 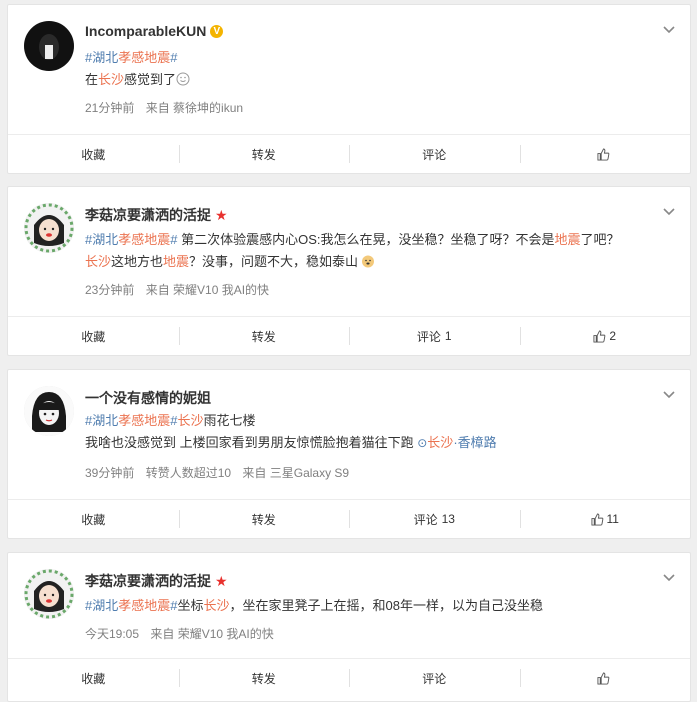 I want to click on post-meta: 23分钟前 来自 荣耀V10 我AI的快, so click(x=181, y=289).